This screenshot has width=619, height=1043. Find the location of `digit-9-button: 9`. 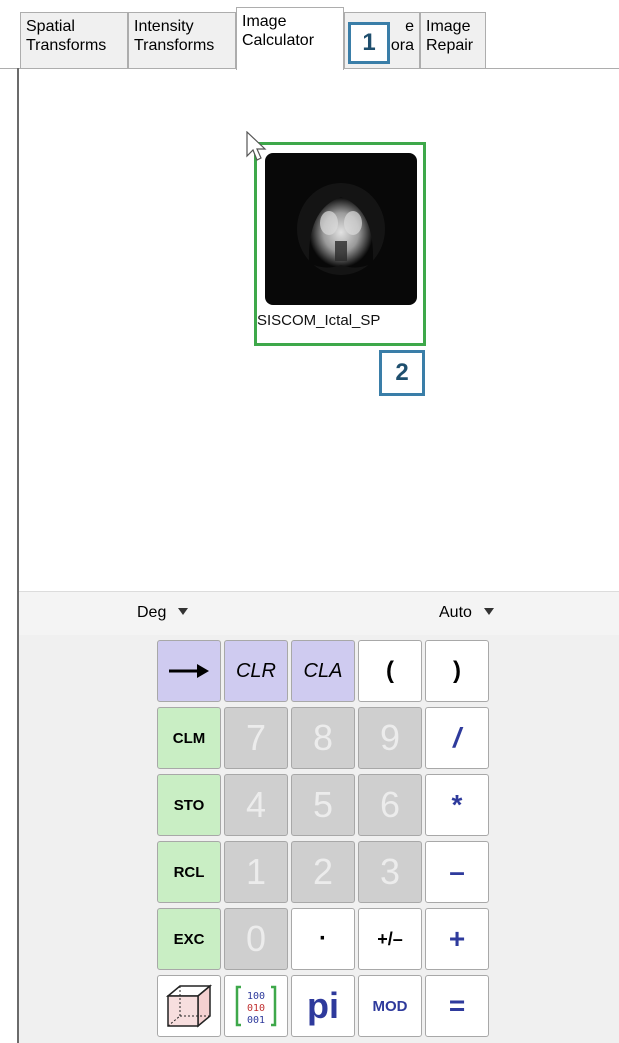

digit-9-button: 9 is located at coordinates (390, 738).